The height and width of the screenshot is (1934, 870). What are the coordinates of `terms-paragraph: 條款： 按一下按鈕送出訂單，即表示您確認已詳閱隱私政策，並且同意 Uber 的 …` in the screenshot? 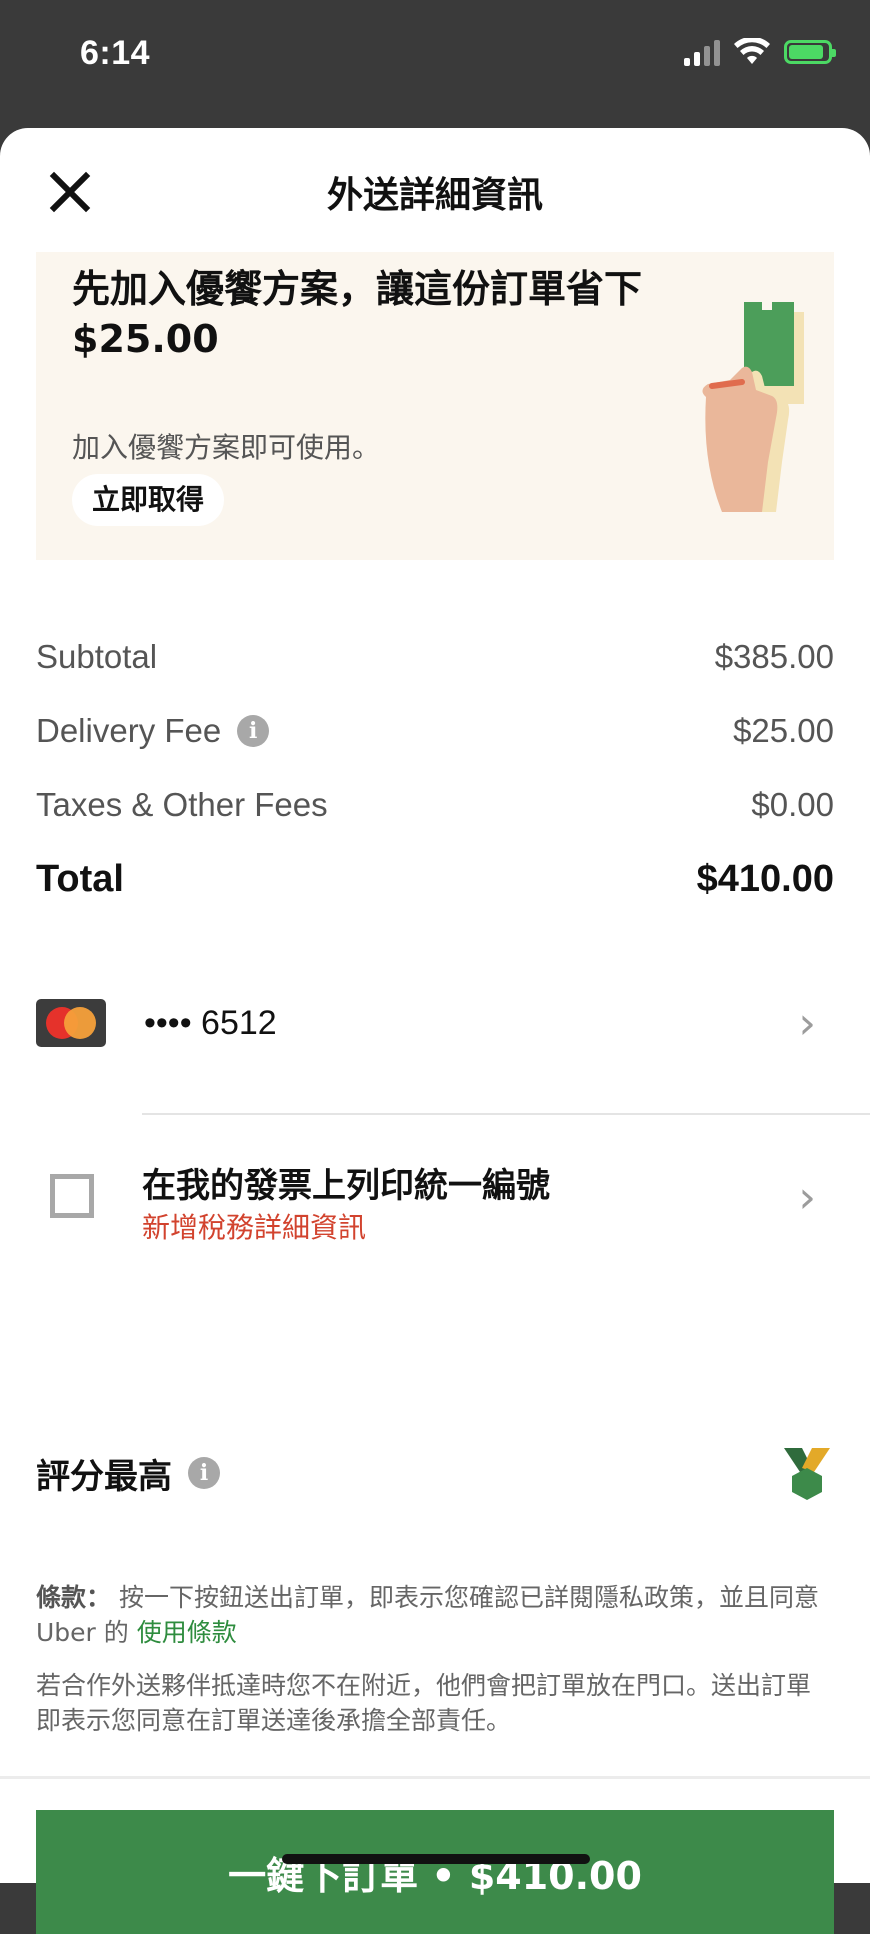 It's located at (435, 1615).